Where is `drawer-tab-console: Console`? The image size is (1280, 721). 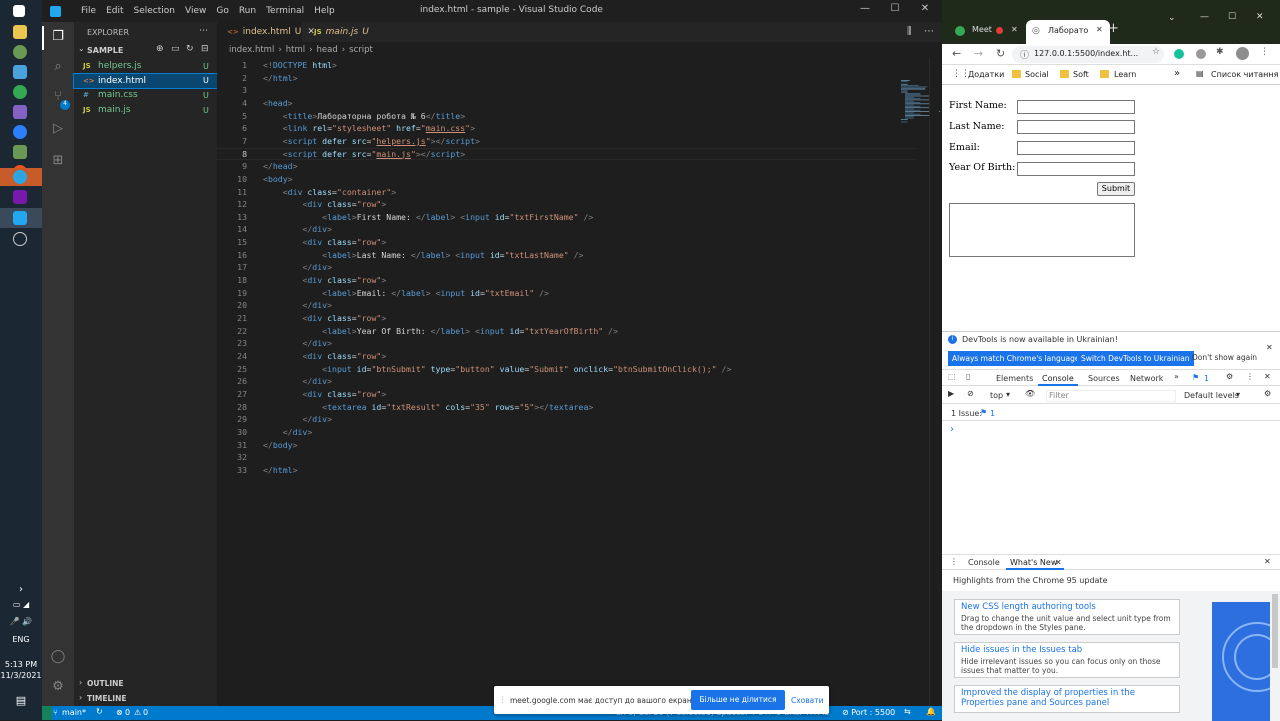
drawer-tab-console: Console is located at coordinates (984, 562).